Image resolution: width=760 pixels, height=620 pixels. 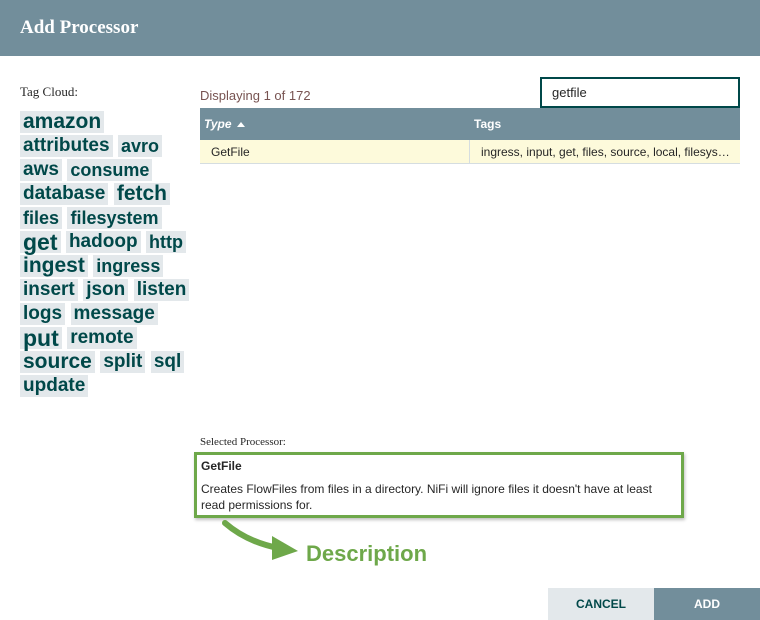 What do you see at coordinates (123, 361) in the screenshot?
I see `tag-split: split` at bounding box center [123, 361].